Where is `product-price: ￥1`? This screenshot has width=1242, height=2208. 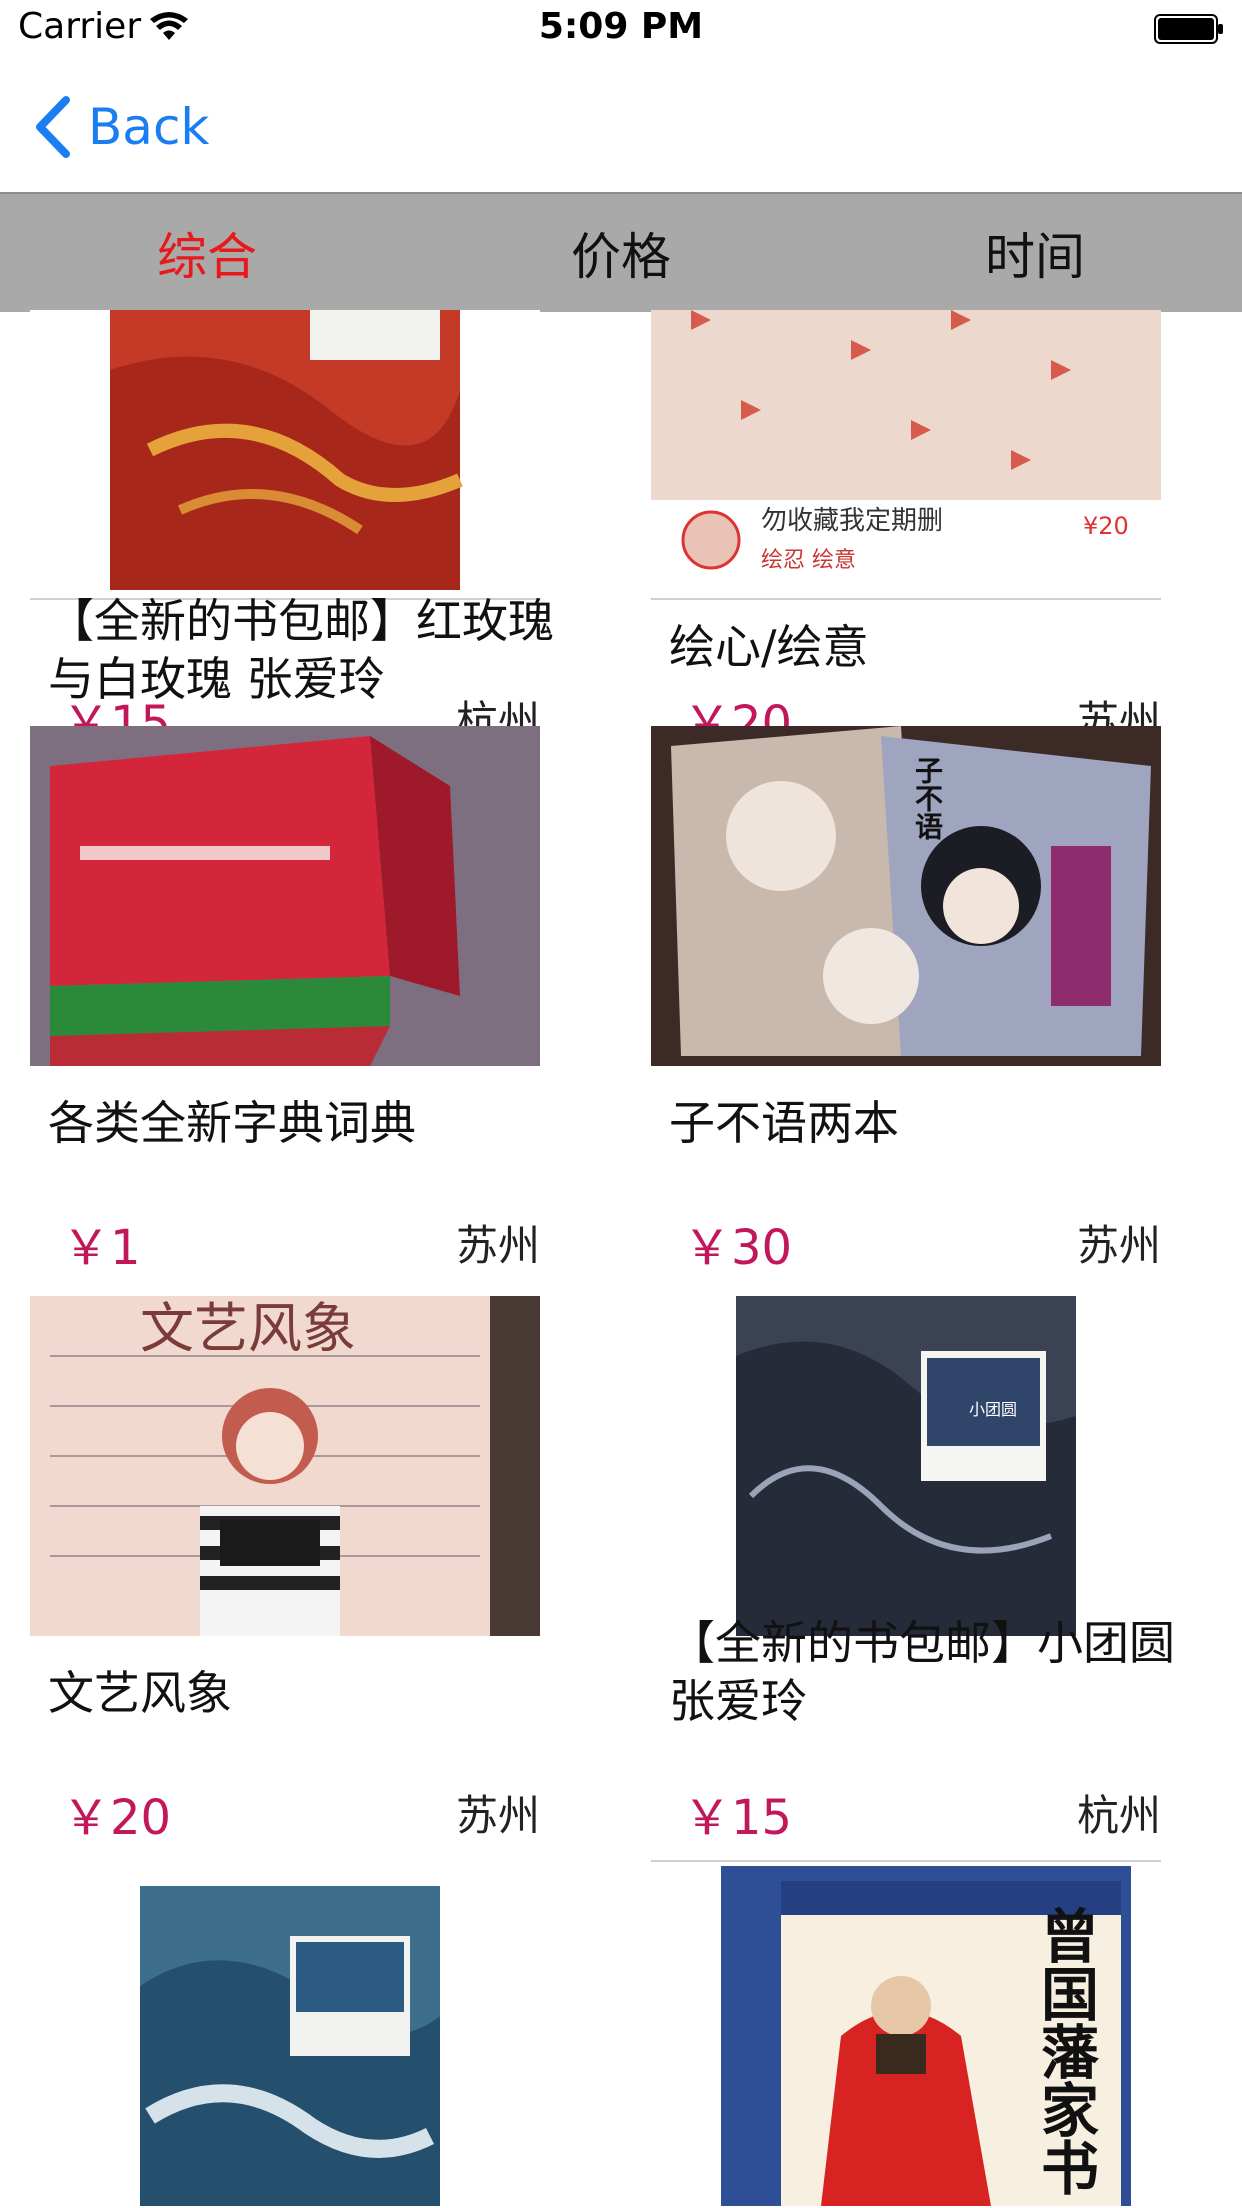
product-price: ￥1 is located at coordinates (101, 1248).